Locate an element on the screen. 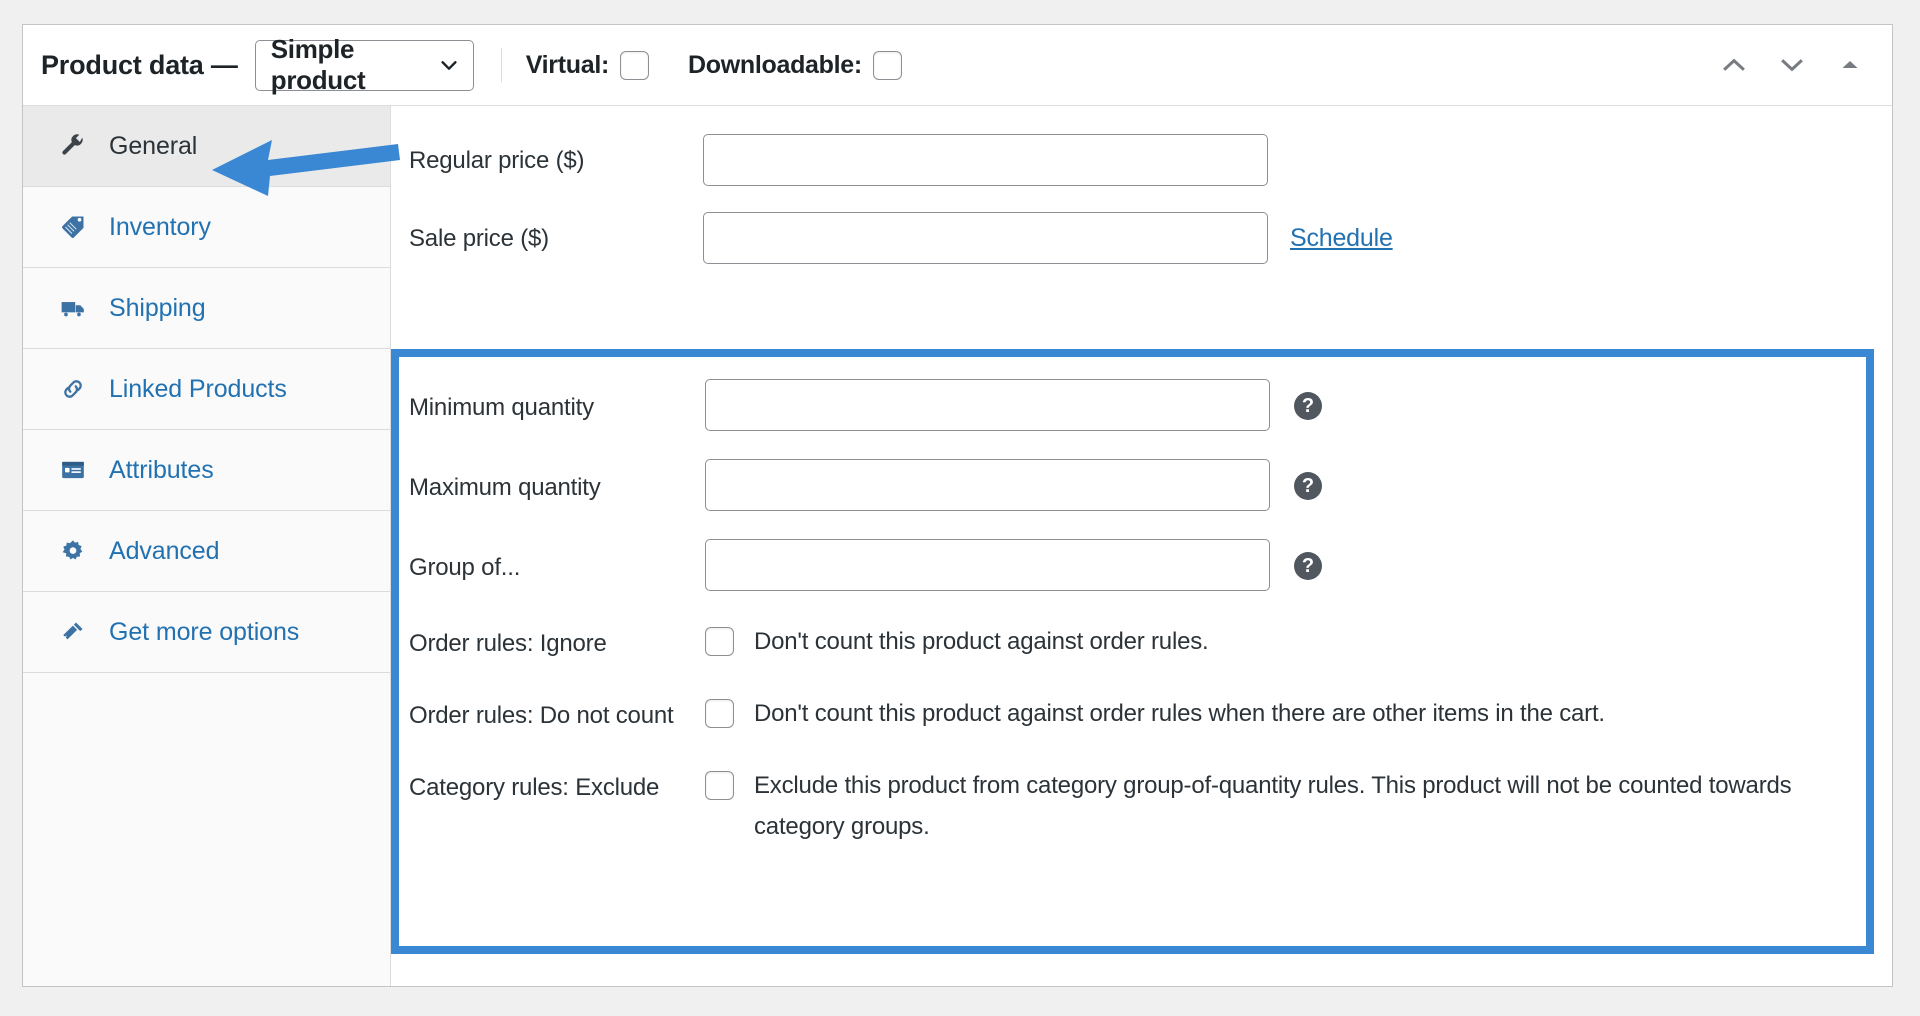 The image size is (1920, 1016). minimum-quantity-label: Minimum quantity is located at coordinates (501, 407).